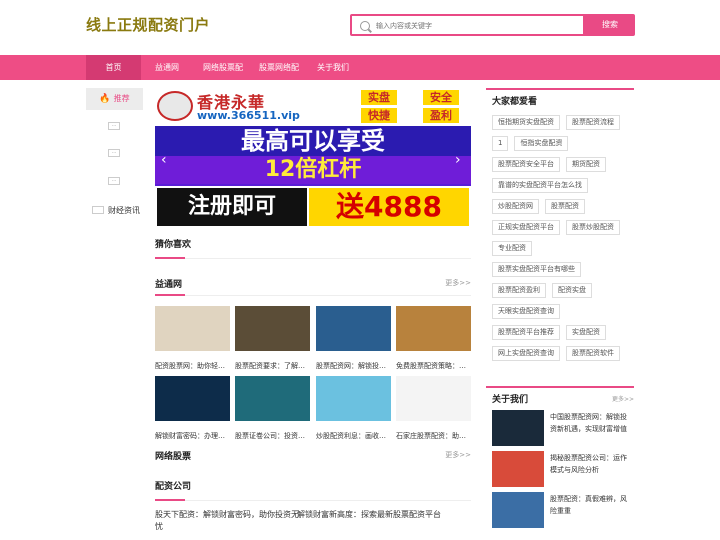 This screenshot has width=720, height=540. Describe the element at coordinates (379, 97) in the screenshot. I see `banner-tag: 实盘` at that location.